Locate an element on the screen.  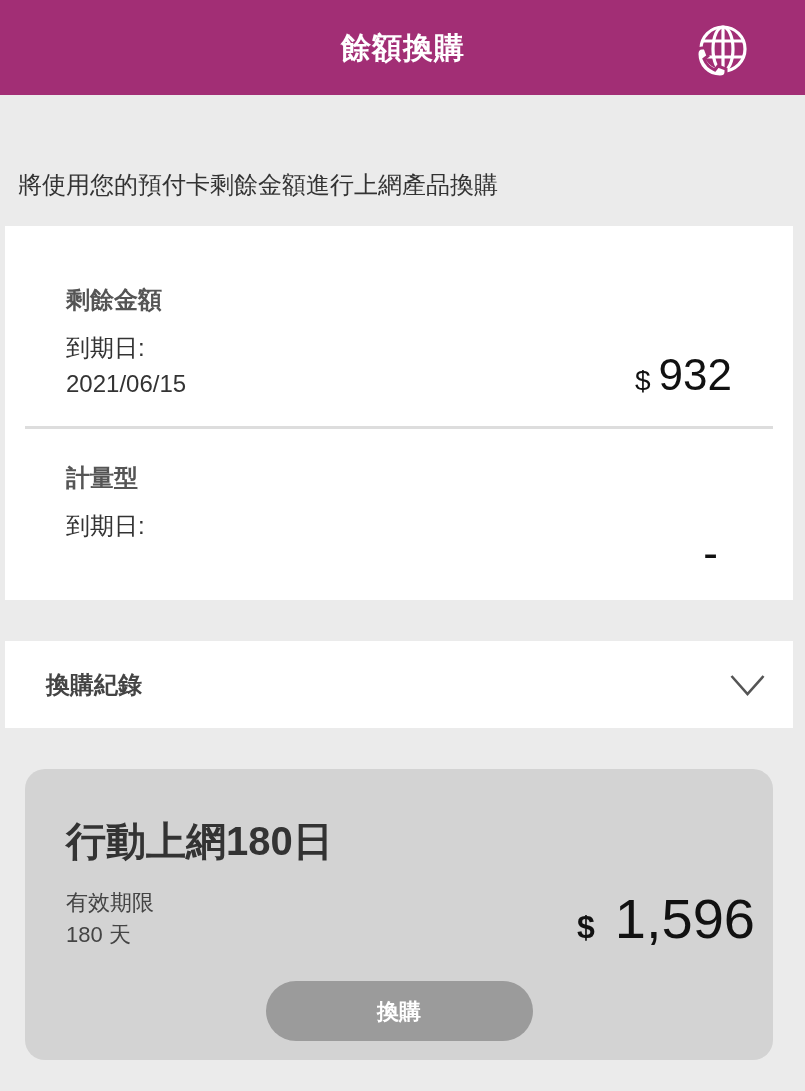
history-toggle: 換購紀錄 is located at coordinates (399, 684).